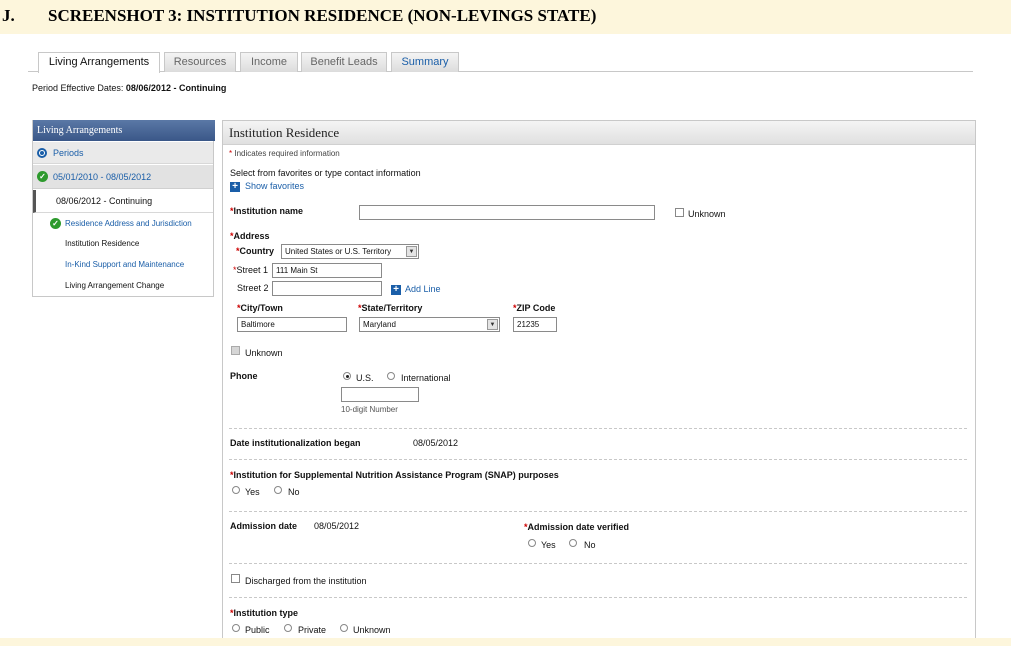  What do you see at coordinates (312, 630) in the screenshot?
I see `type-private-label: Private` at bounding box center [312, 630].